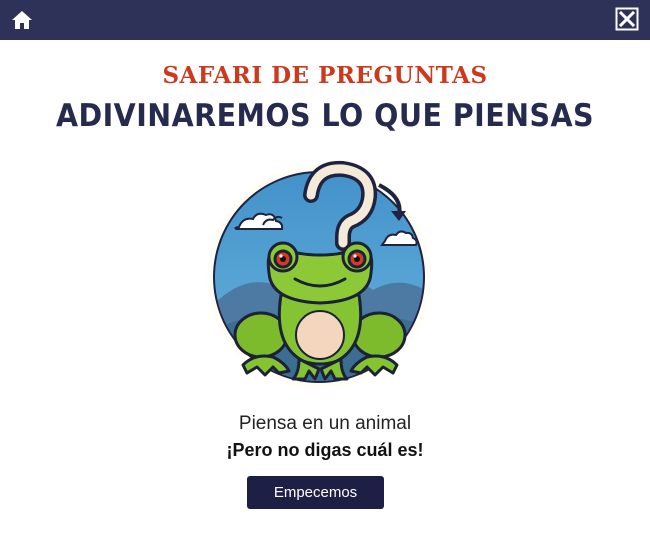 The height and width of the screenshot is (557, 650). Describe the element at coordinates (325, 75) in the screenshot. I see `safari-subtitle: SAFARI DE PREGUNTAS` at that location.